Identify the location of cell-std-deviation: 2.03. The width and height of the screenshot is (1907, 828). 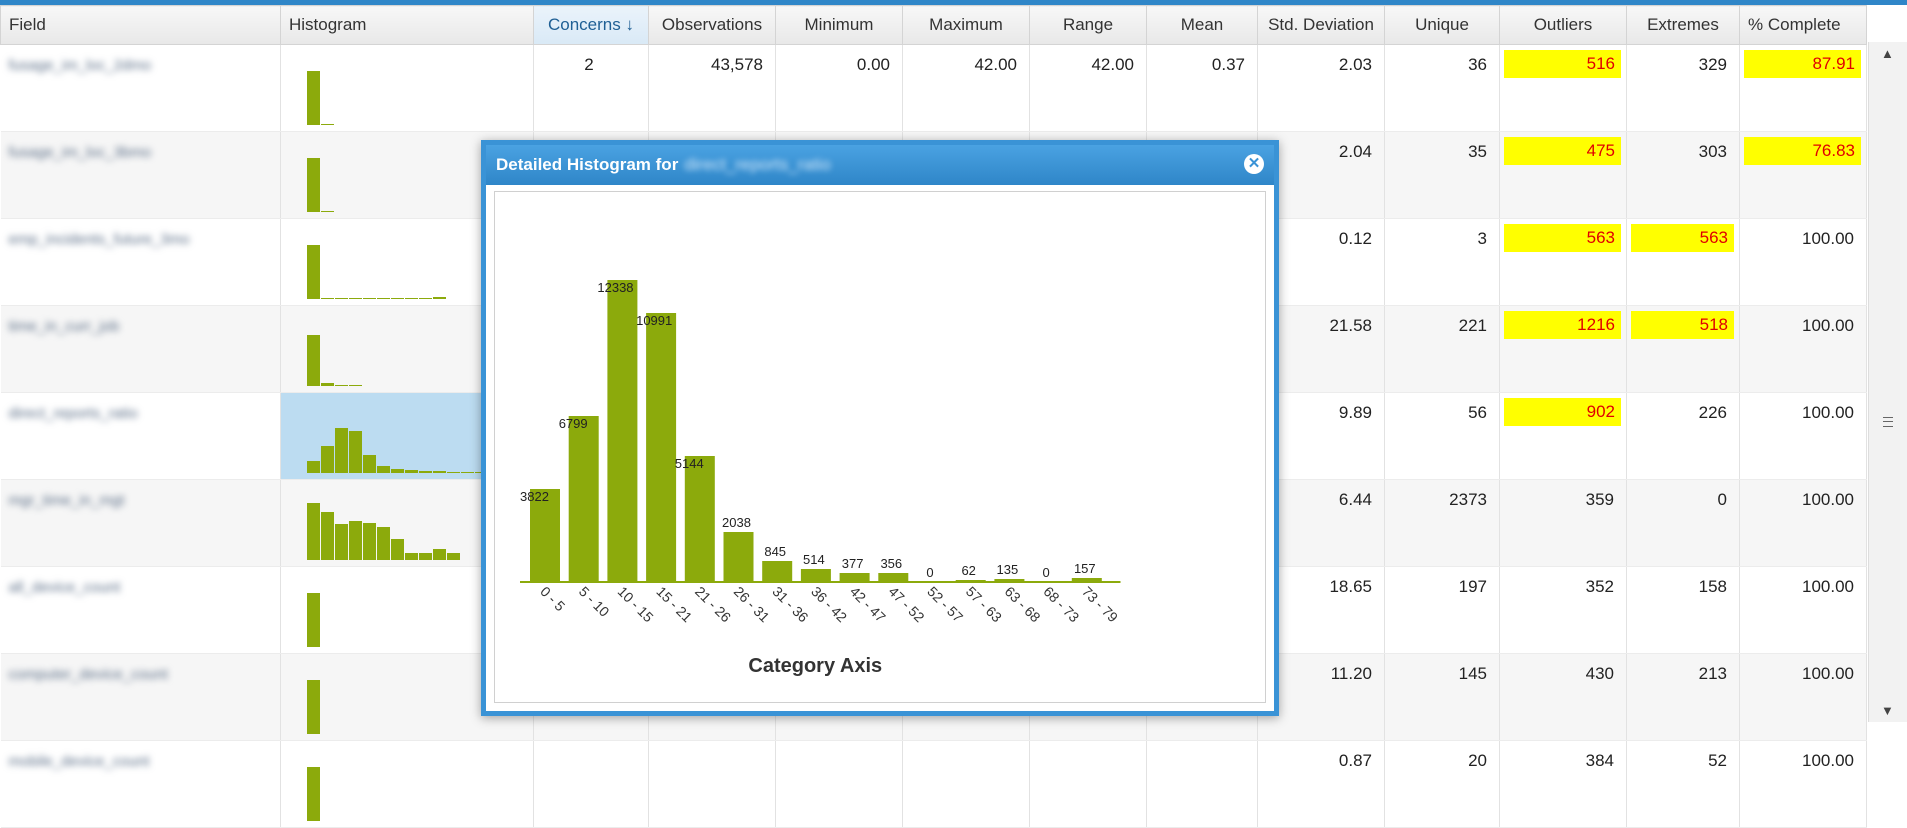
(1321, 88).